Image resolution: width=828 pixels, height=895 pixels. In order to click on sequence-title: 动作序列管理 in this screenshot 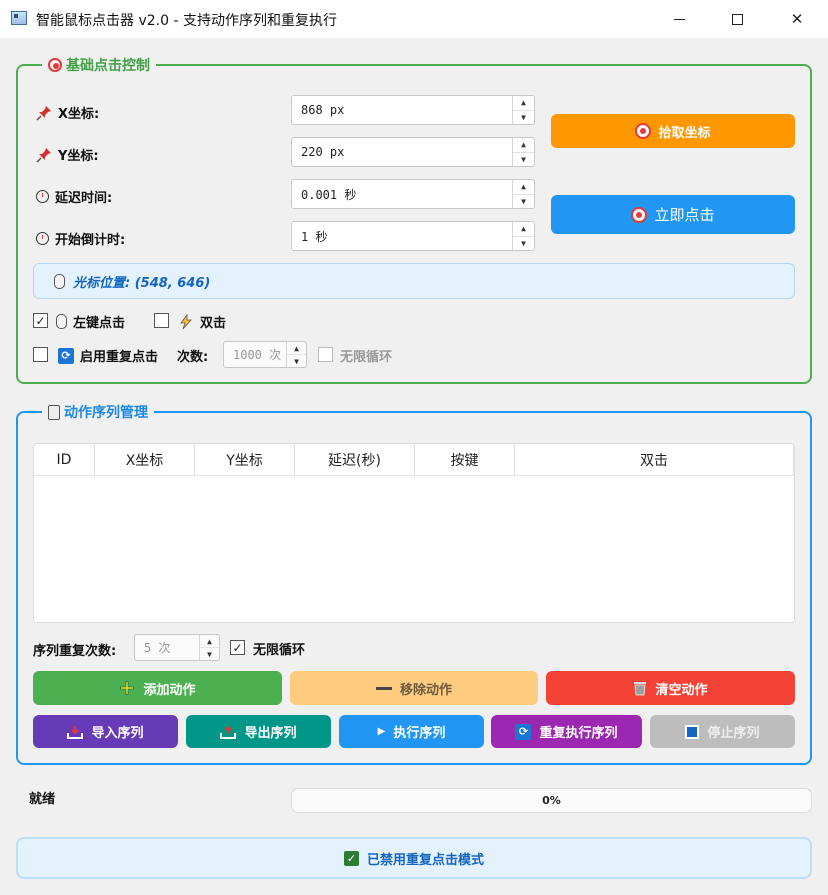, I will do `click(98, 412)`.